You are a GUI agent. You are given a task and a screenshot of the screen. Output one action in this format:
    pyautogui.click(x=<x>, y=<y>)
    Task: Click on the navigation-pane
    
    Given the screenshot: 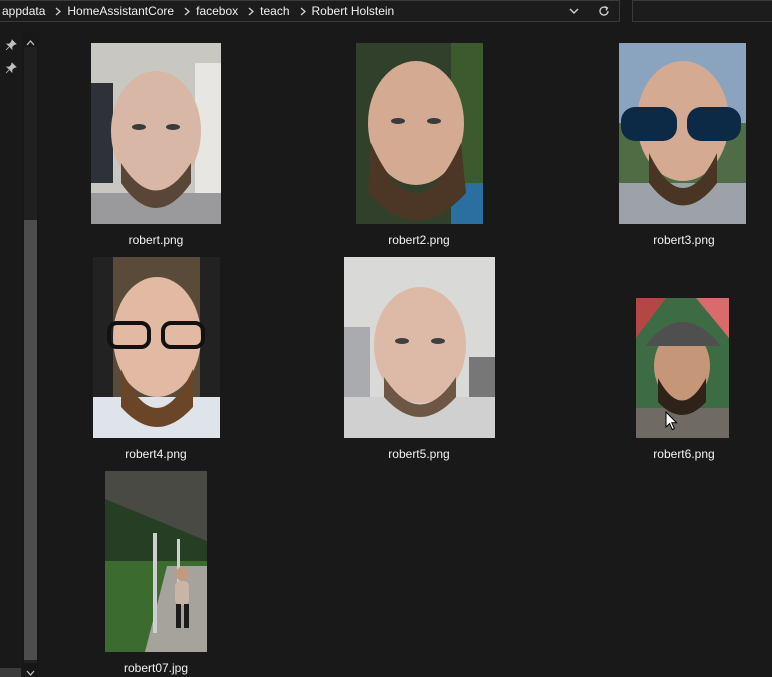 What is the action you would take?
    pyautogui.click(x=11, y=349)
    